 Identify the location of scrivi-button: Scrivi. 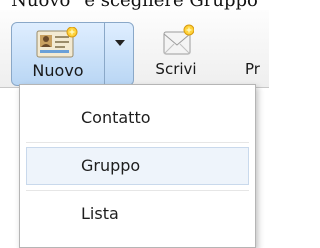
(176, 54).